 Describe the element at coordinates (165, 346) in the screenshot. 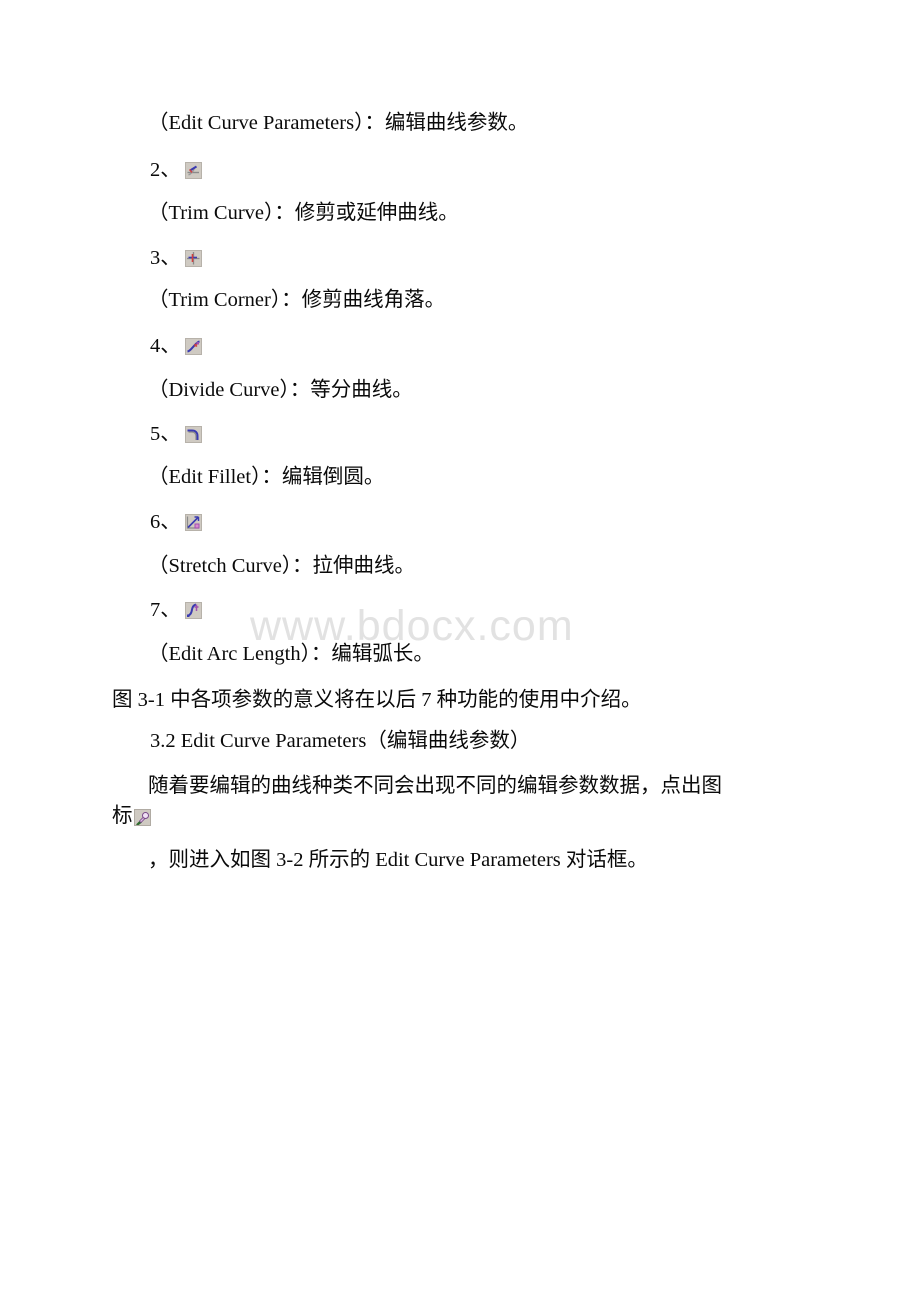

I see `list-item-number-4: 4、` at that location.